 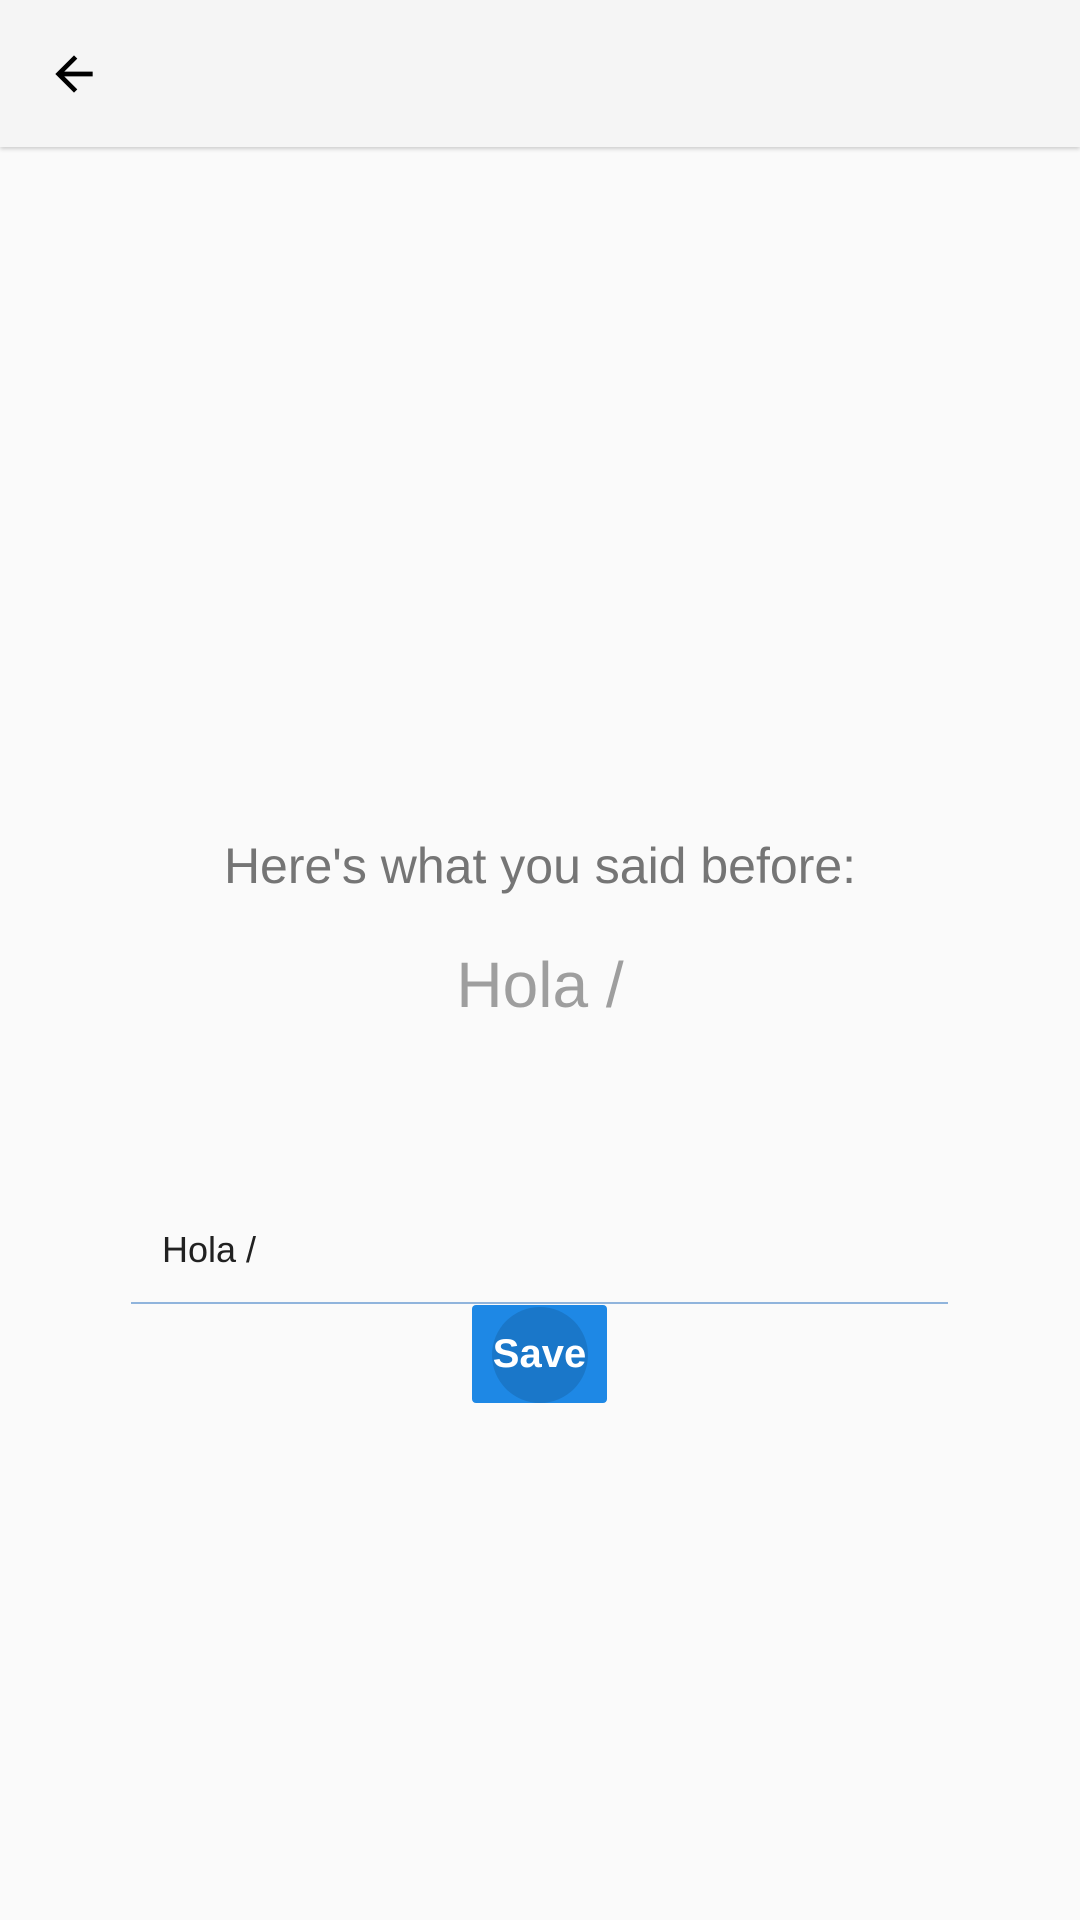 What do you see at coordinates (542, 1250) in the screenshot?
I see `text-input` at bounding box center [542, 1250].